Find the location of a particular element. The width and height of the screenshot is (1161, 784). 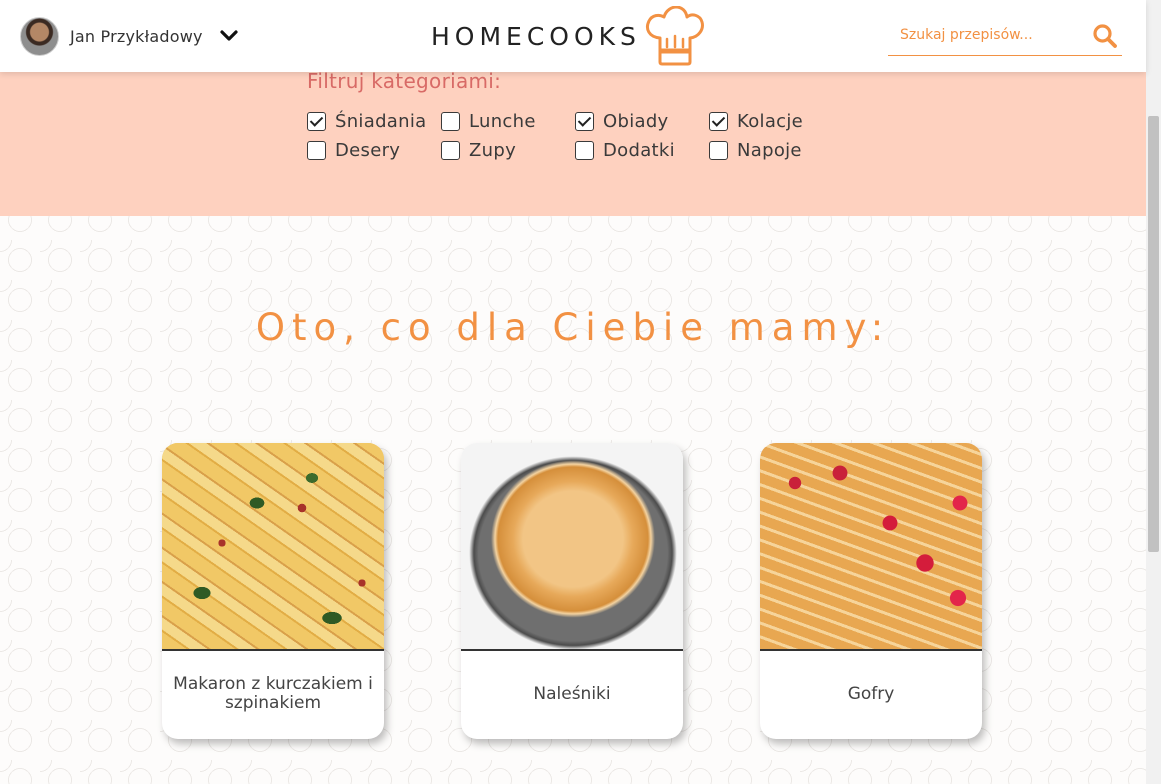

chevron-down-icon is located at coordinates (229, 36).